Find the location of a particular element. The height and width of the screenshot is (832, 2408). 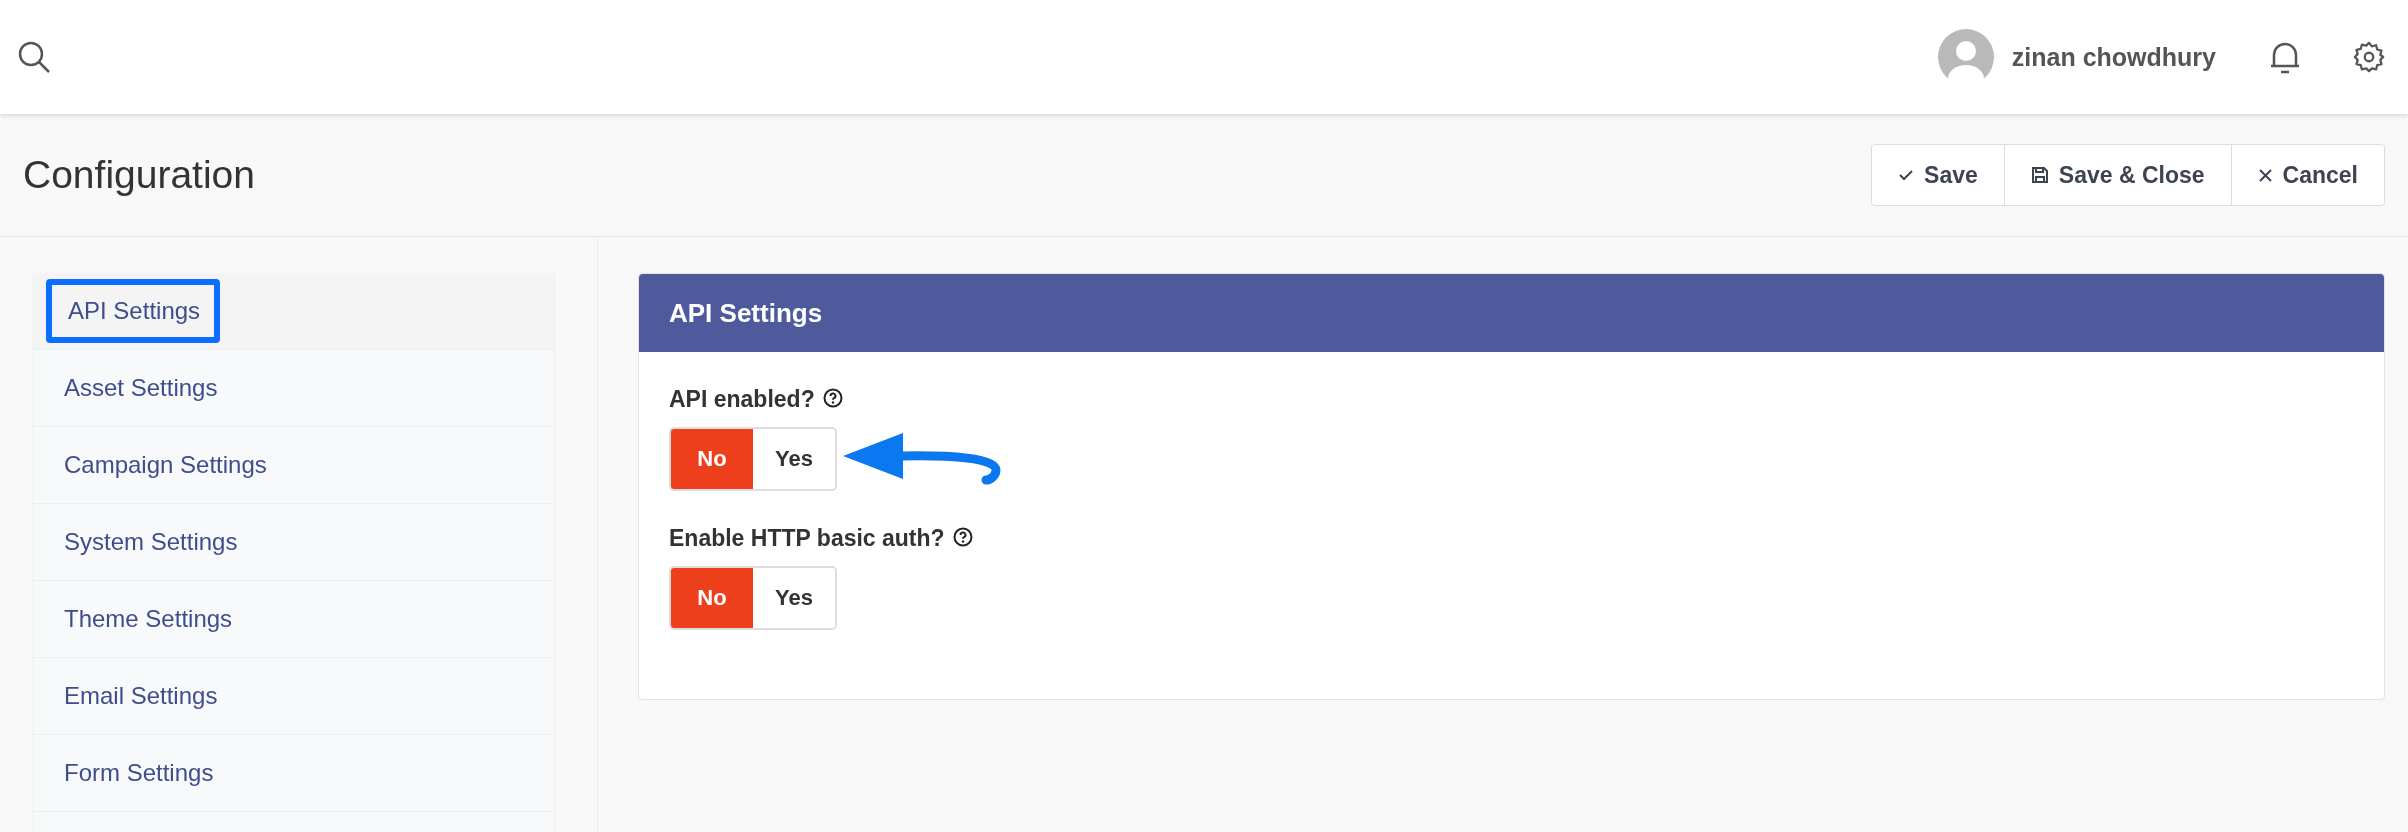

check-icon is located at coordinates (1906, 175).